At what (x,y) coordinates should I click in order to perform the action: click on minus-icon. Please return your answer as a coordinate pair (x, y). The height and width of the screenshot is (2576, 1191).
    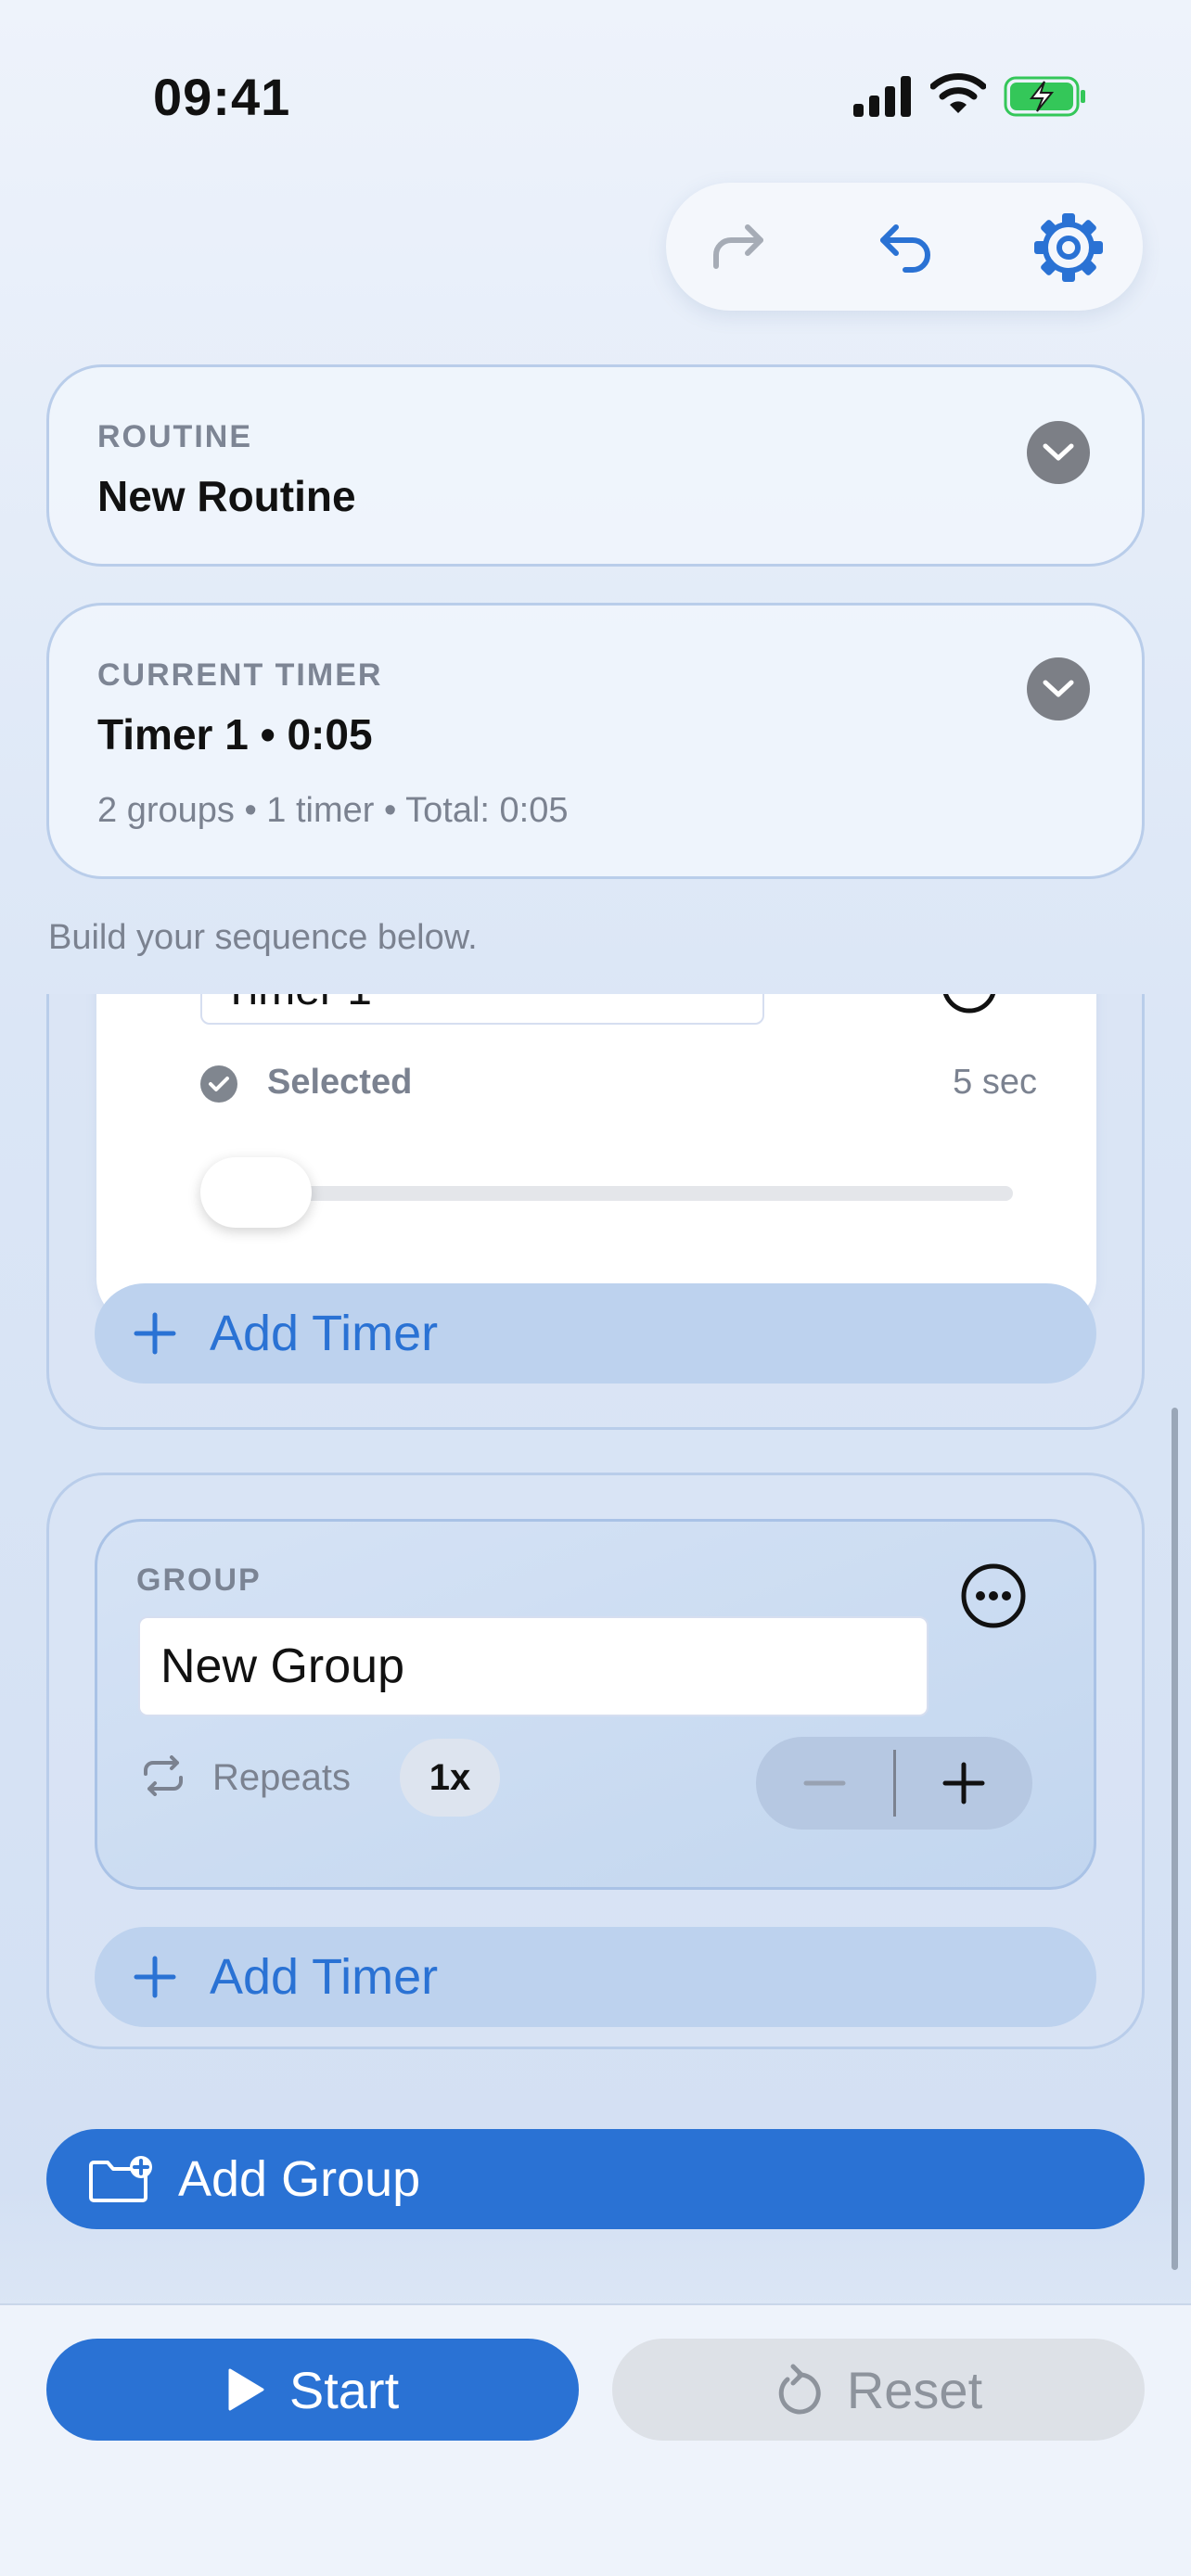
    Looking at the image, I should click on (824, 1783).